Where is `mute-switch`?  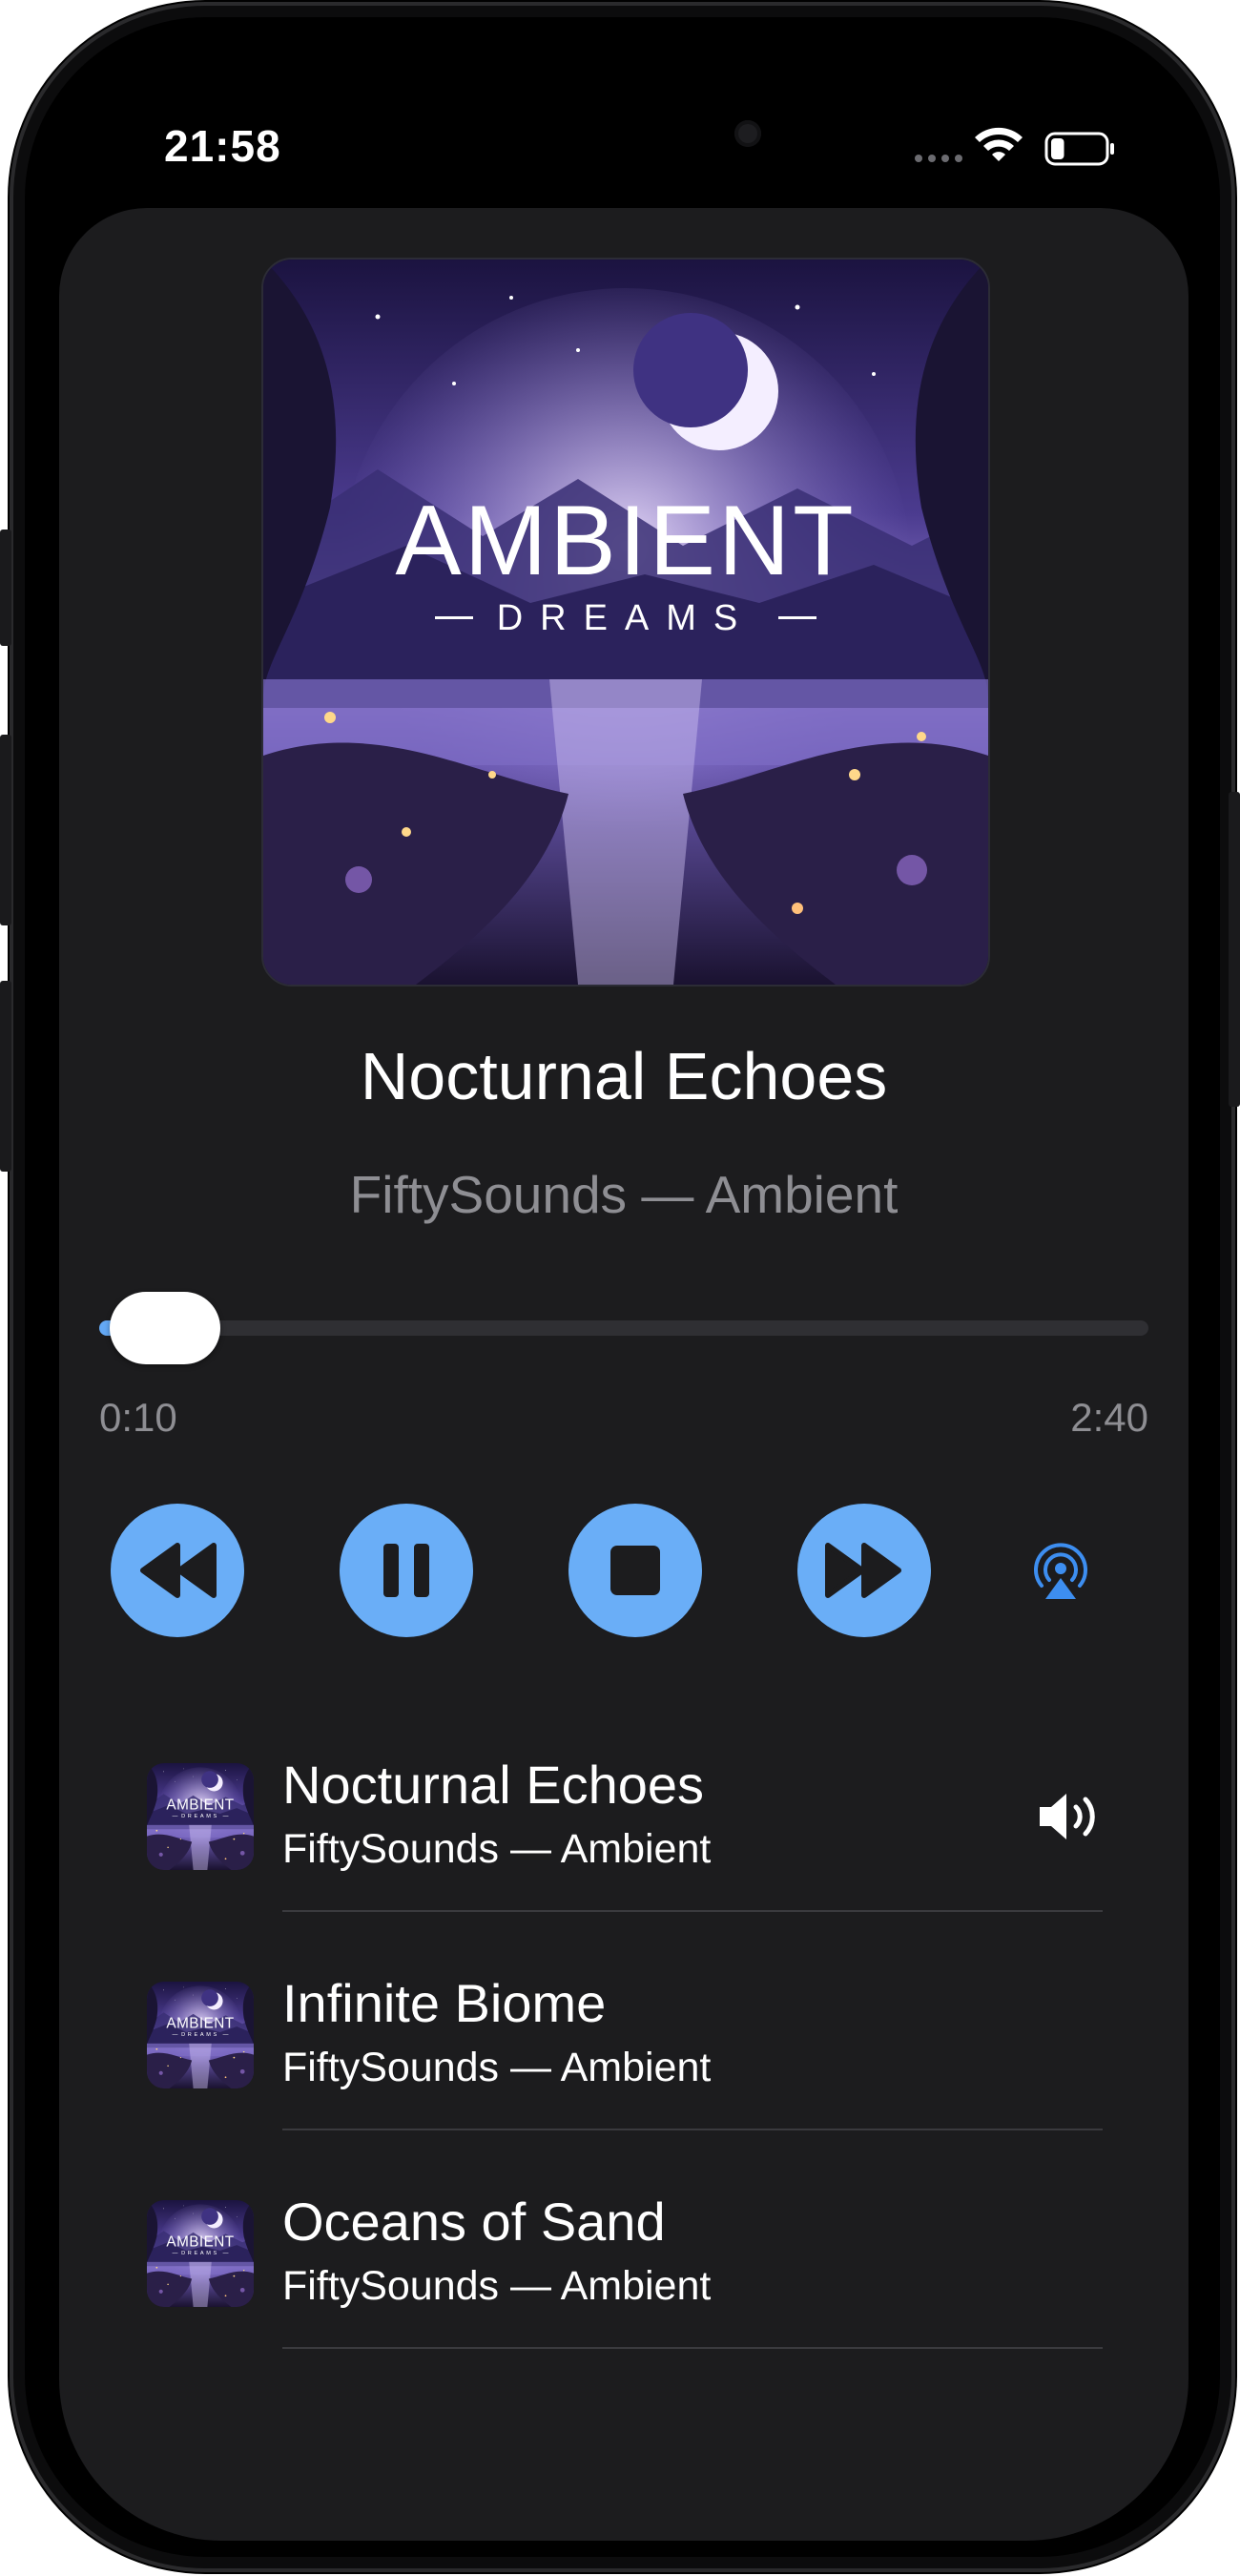
mute-switch is located at coordinates (5, 588).